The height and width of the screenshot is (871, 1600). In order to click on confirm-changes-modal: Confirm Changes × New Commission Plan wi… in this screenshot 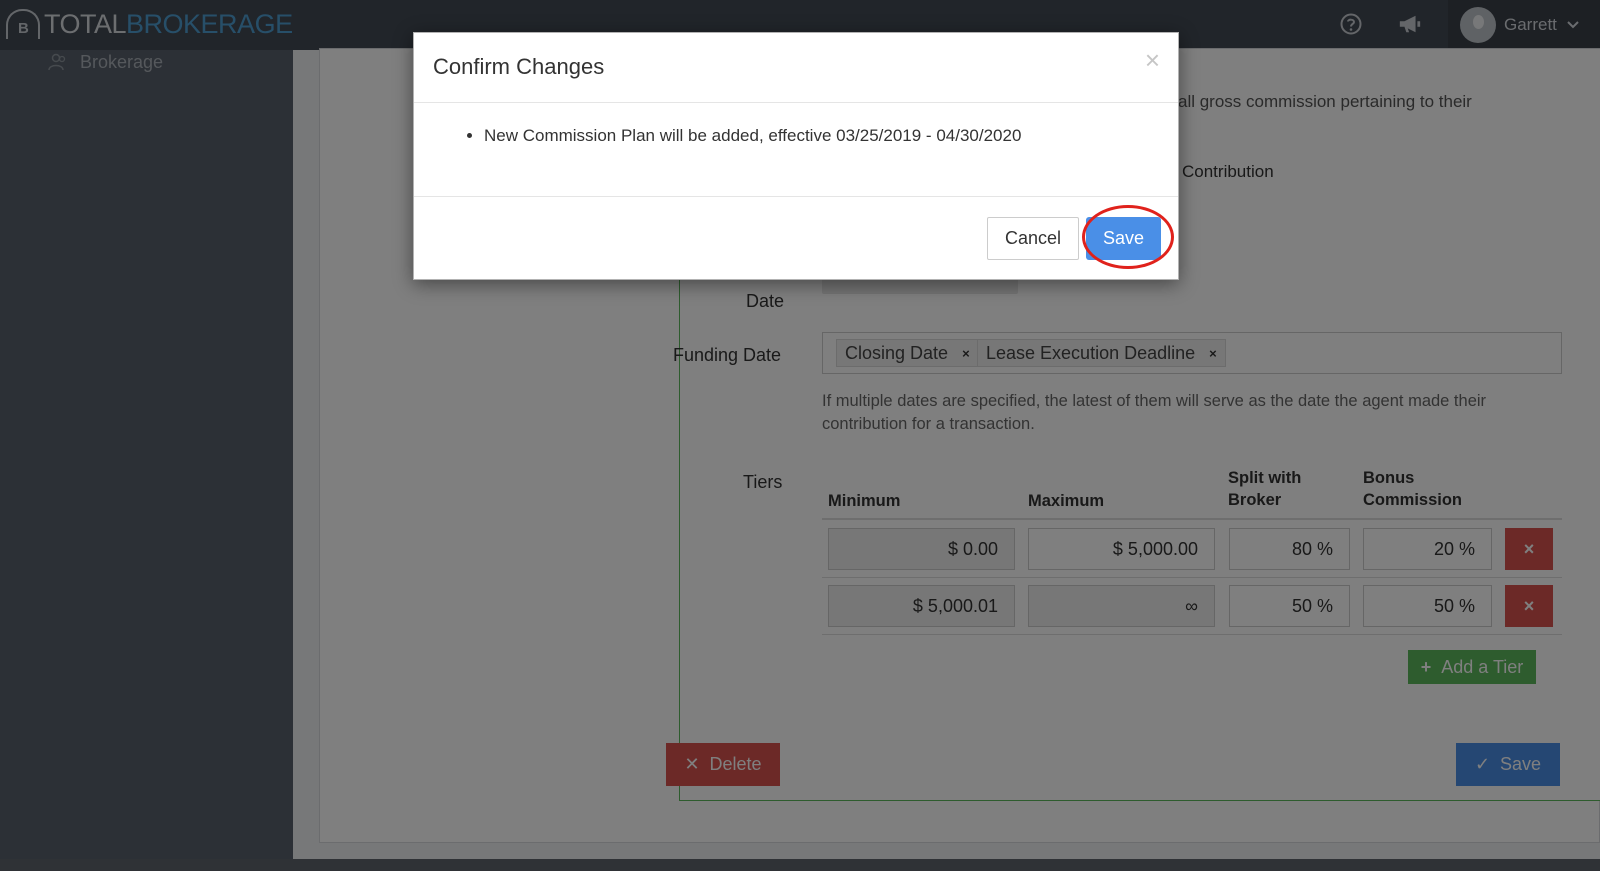, I will do `click(796, 156)`.